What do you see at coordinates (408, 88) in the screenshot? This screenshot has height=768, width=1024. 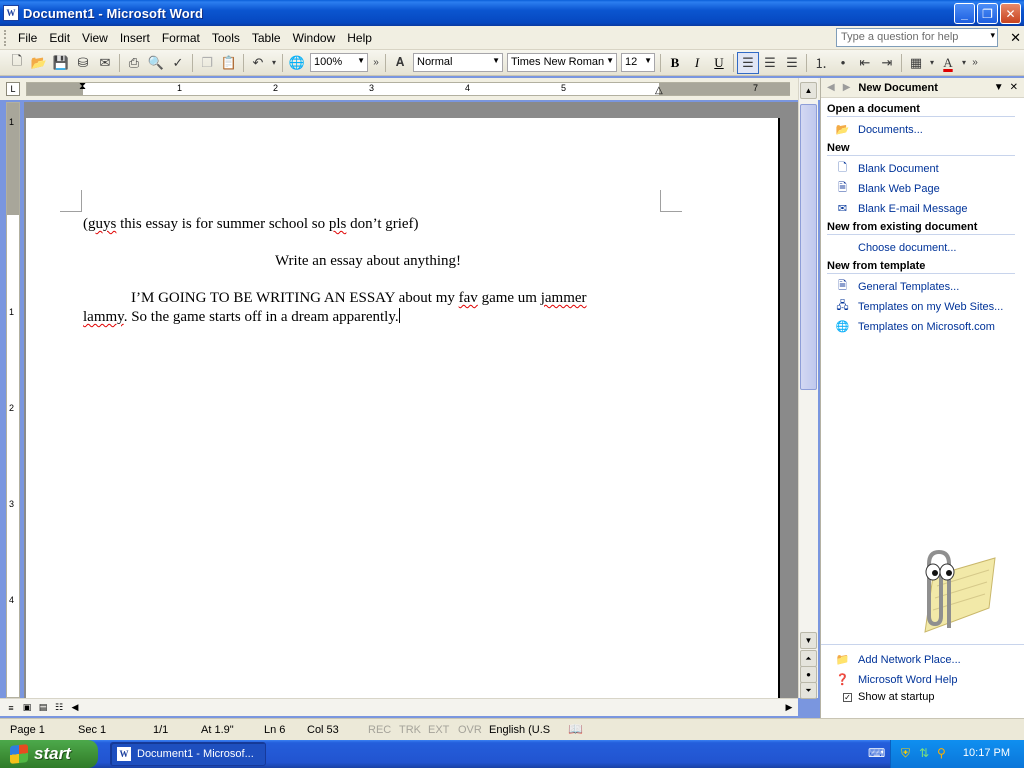 I see `horizontal-ruler: 1 2 3 4 5 7 ⧗ △` at bounding box center [408, 88].